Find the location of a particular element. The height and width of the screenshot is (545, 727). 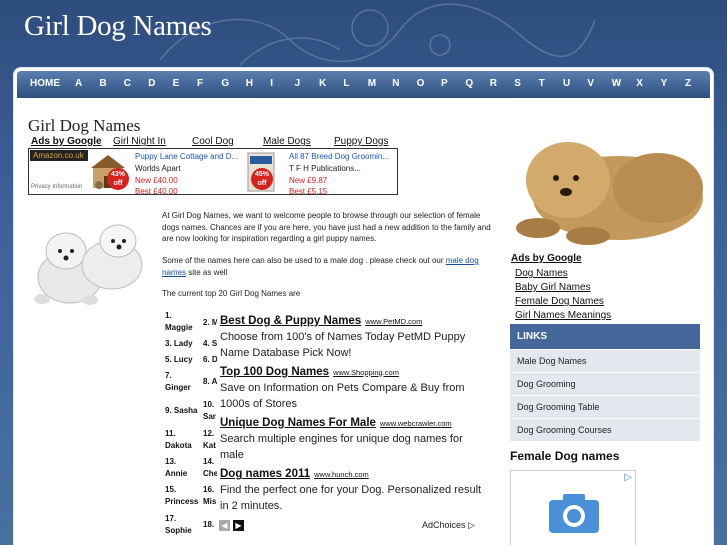

top-link-male-dogs: Male Dogs is located at coordinates (287, 141).